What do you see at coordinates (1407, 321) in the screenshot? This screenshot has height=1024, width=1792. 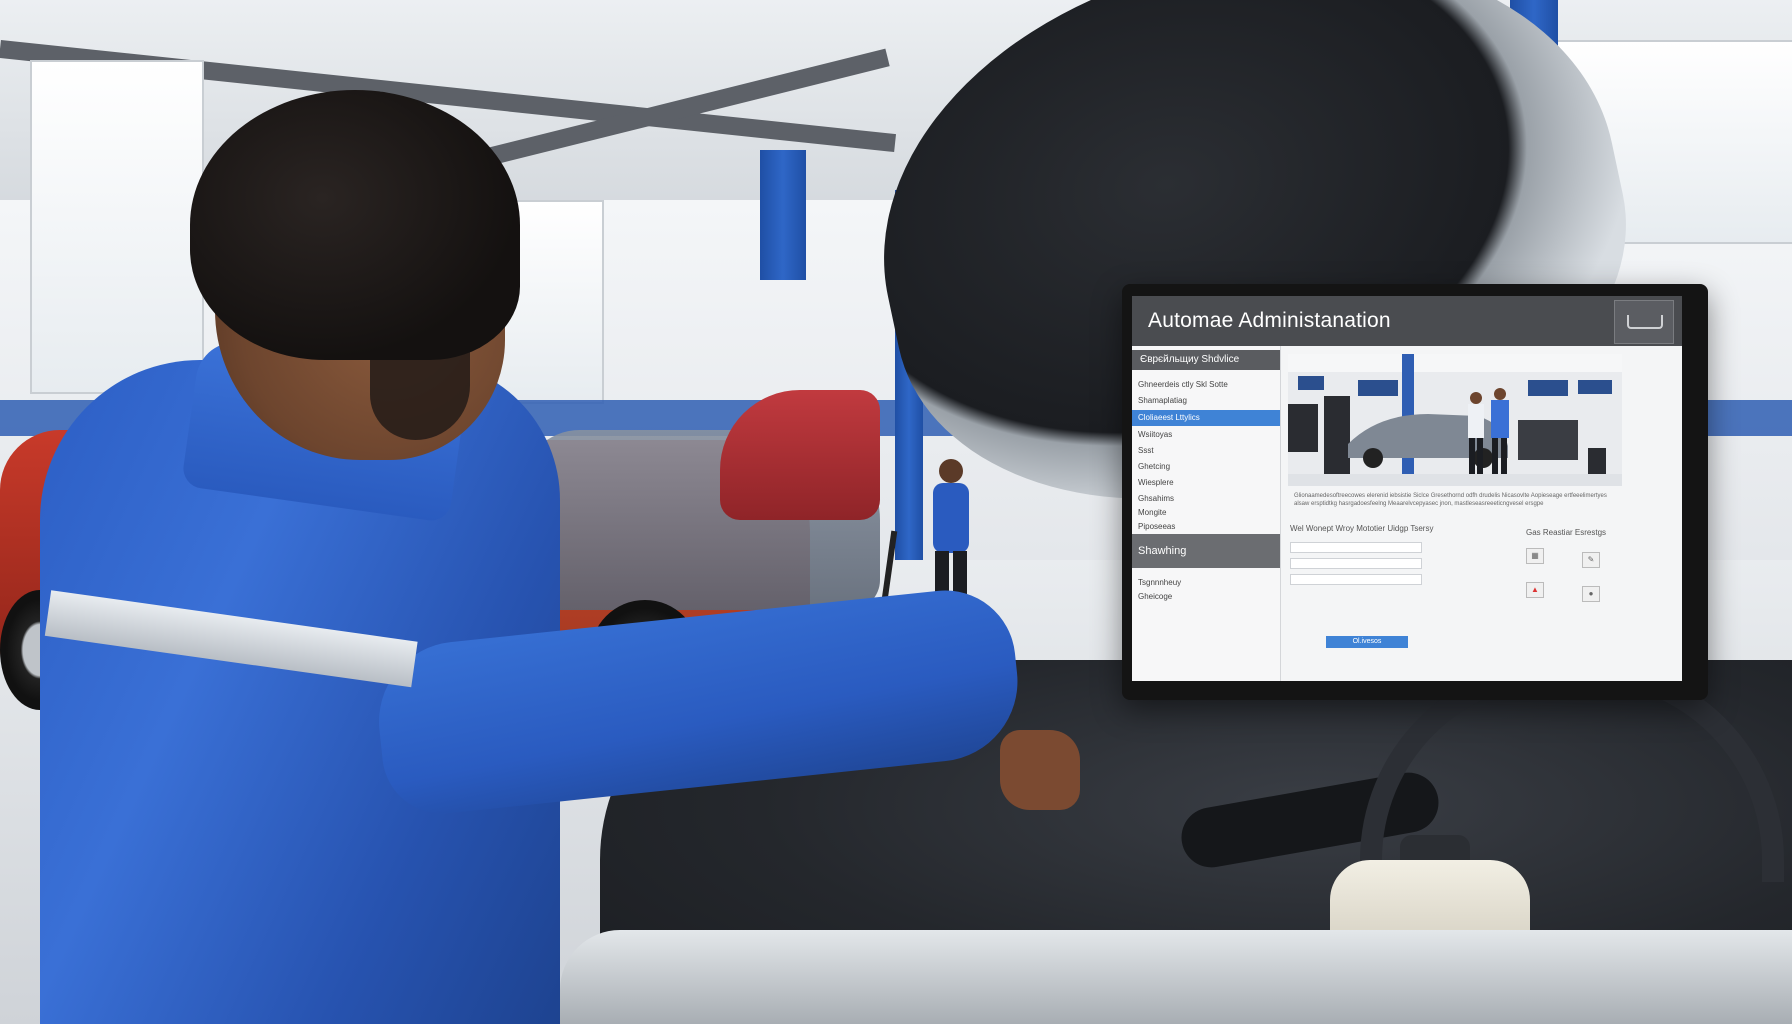 I see `app-titlebar: Automae Administanation` at bounding box center [1407, 321].